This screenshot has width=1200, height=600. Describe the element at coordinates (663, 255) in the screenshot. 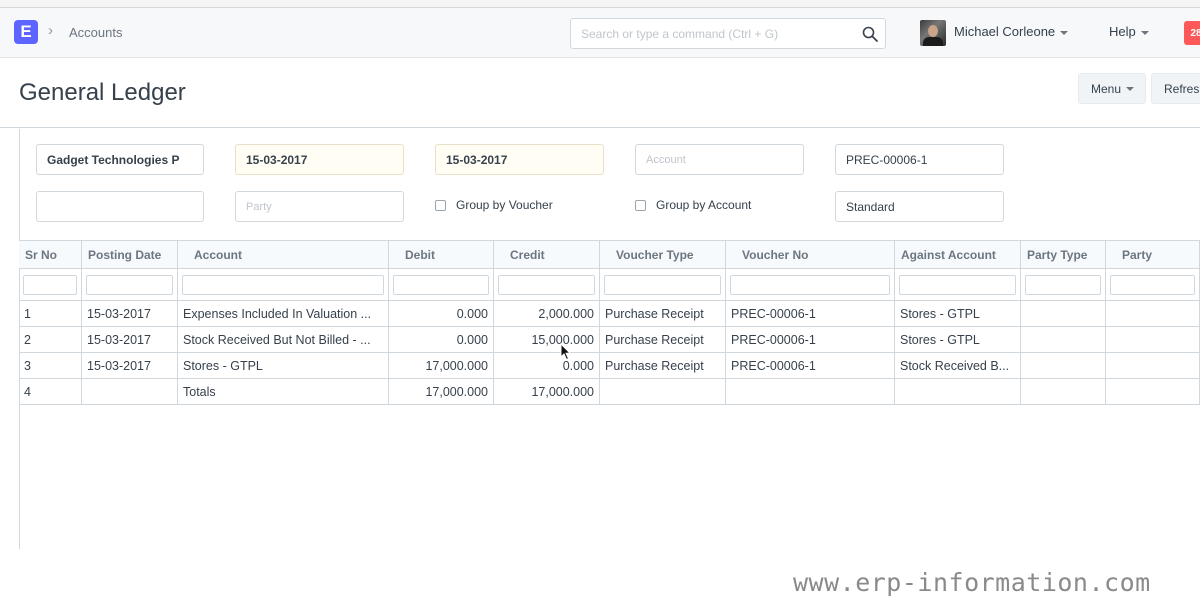

I see `column-header-voucher-type: Voucher Type` at that location.